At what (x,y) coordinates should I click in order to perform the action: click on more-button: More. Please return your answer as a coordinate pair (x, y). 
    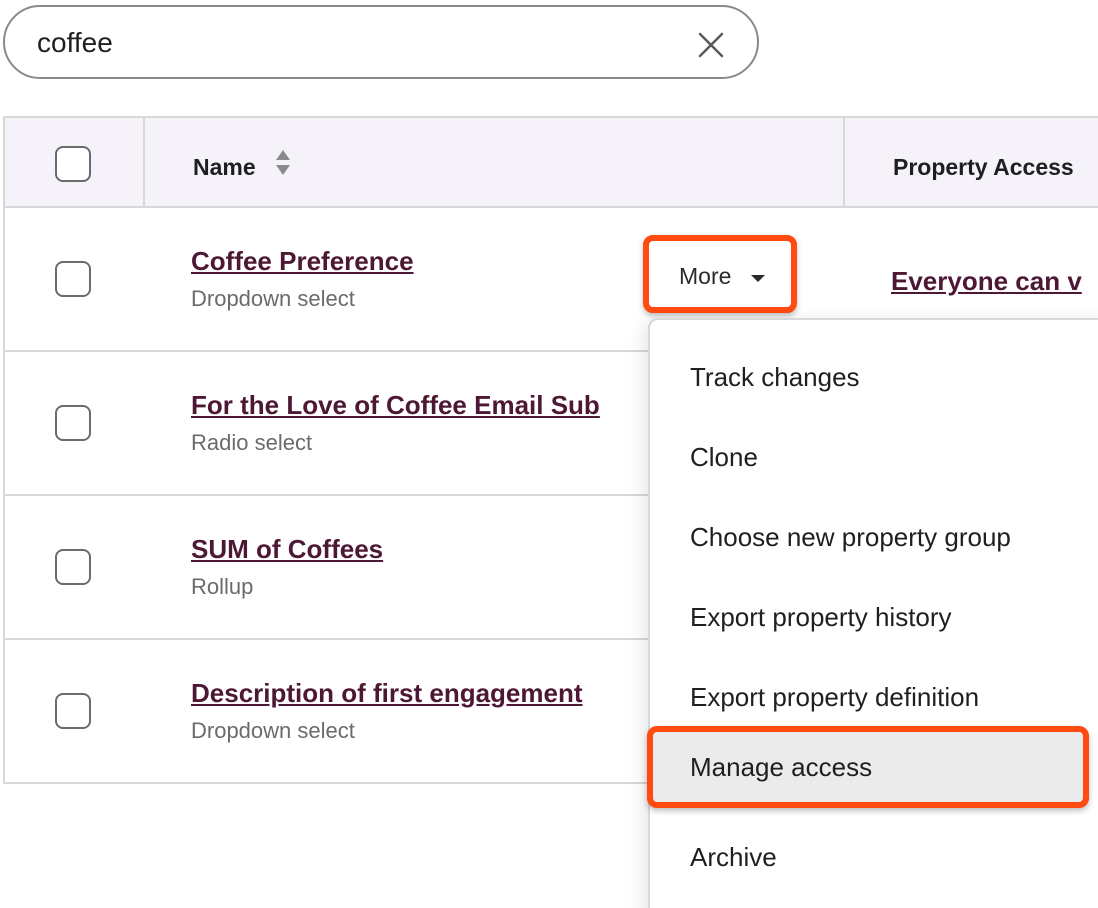
    Looking at the image, I should click on (720, 274).